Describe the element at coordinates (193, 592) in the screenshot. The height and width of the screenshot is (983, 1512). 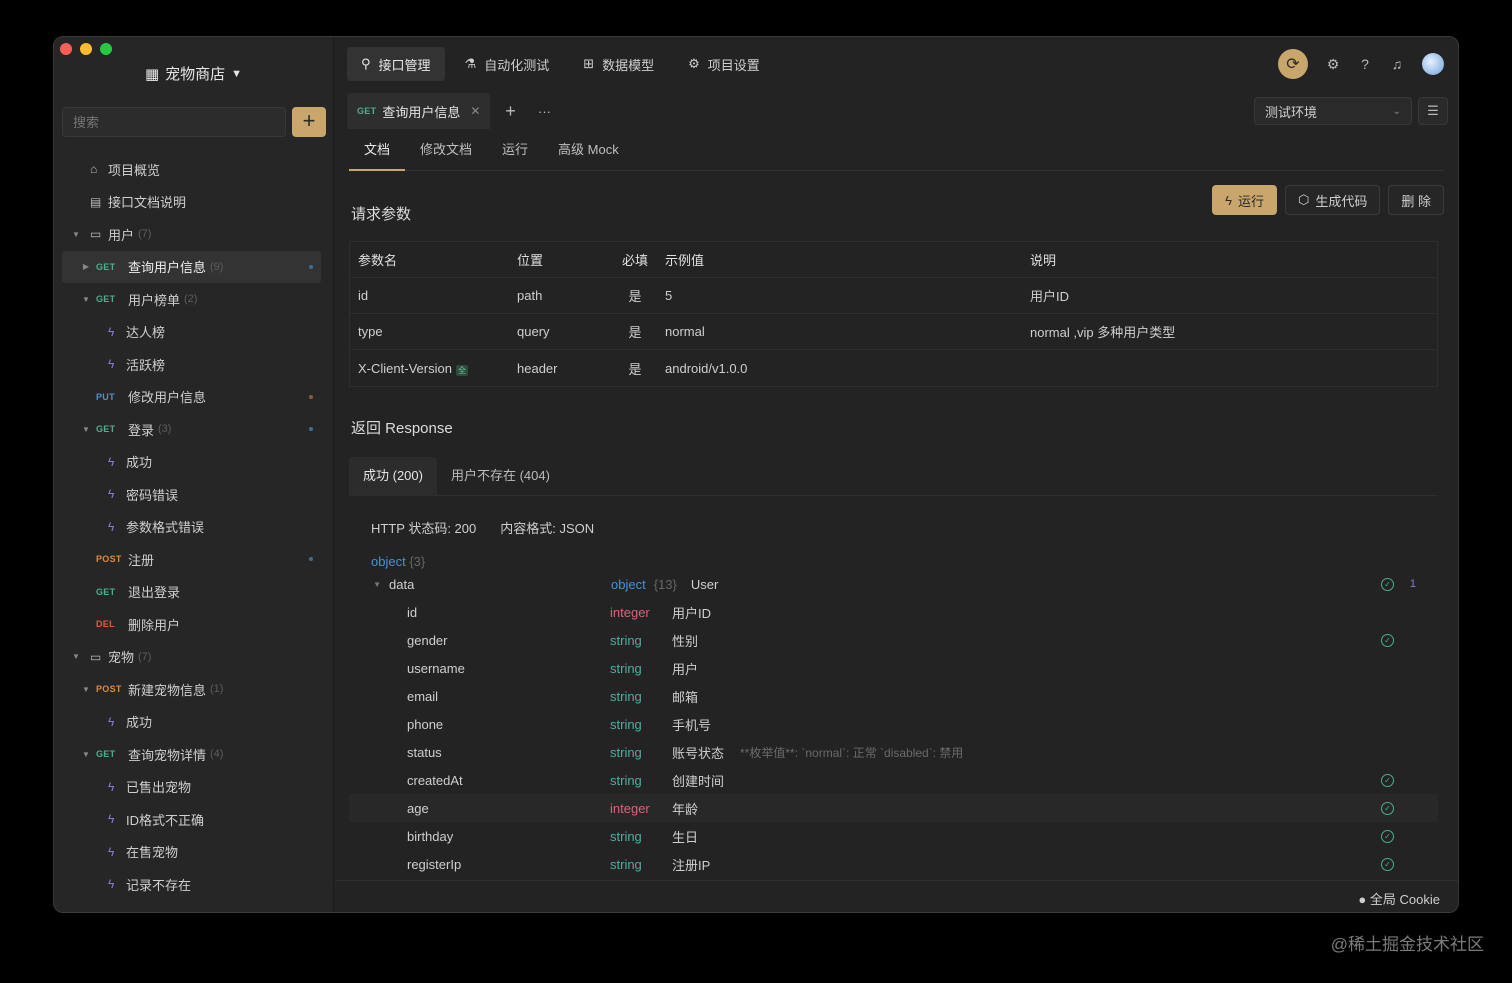
I see `tree-item-get-logout: GET 退出登录` at that location.